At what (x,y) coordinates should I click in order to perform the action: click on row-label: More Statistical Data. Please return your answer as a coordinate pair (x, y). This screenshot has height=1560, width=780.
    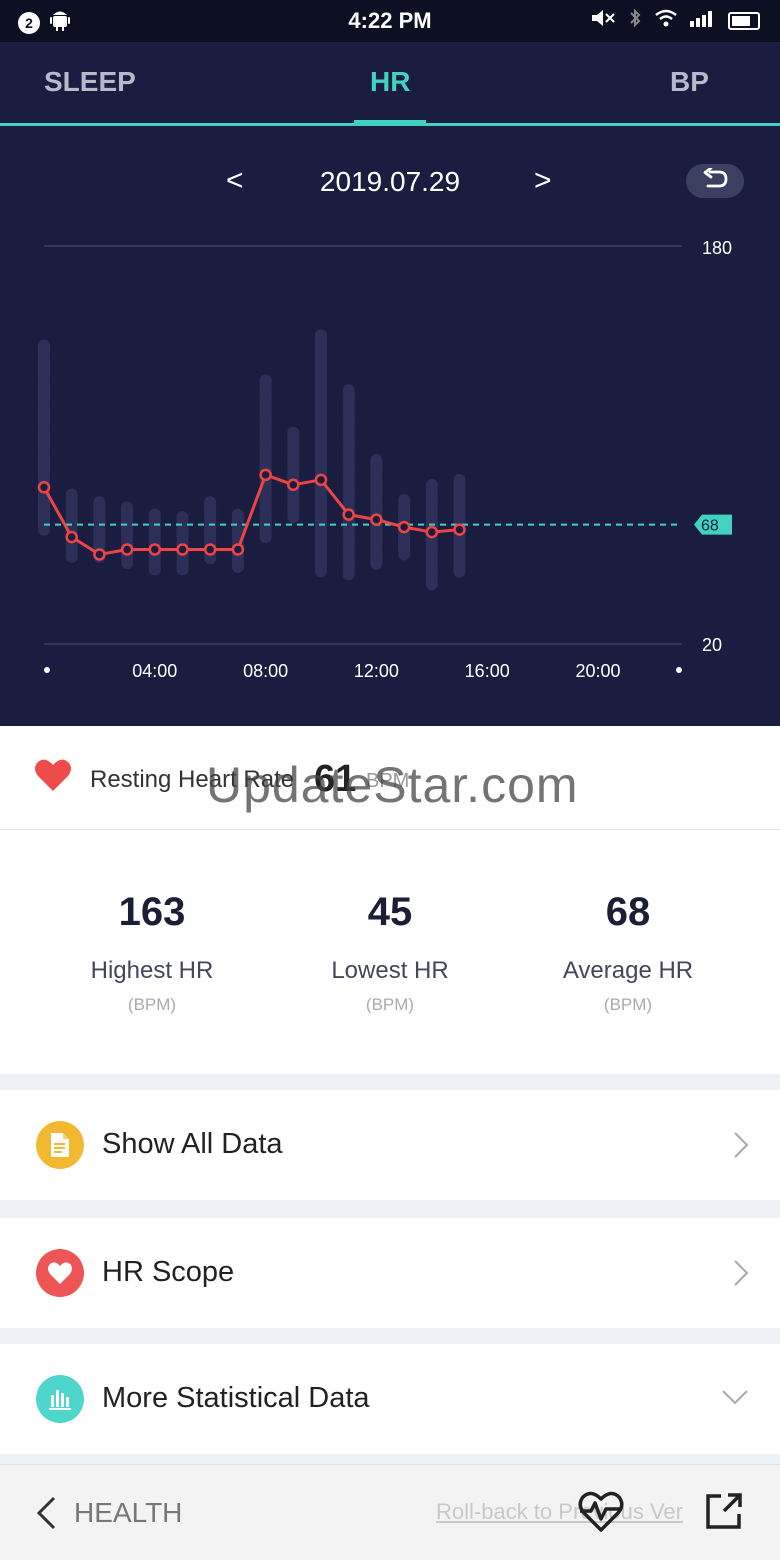
    Looking at the image, I should click on (236, 1398).